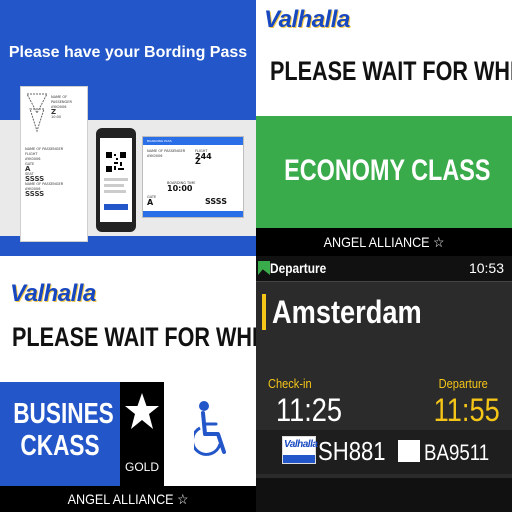 The width and height of the screenshot is (512, 512). I want to click on board-header: Departure 10:53, so click(384, 269).